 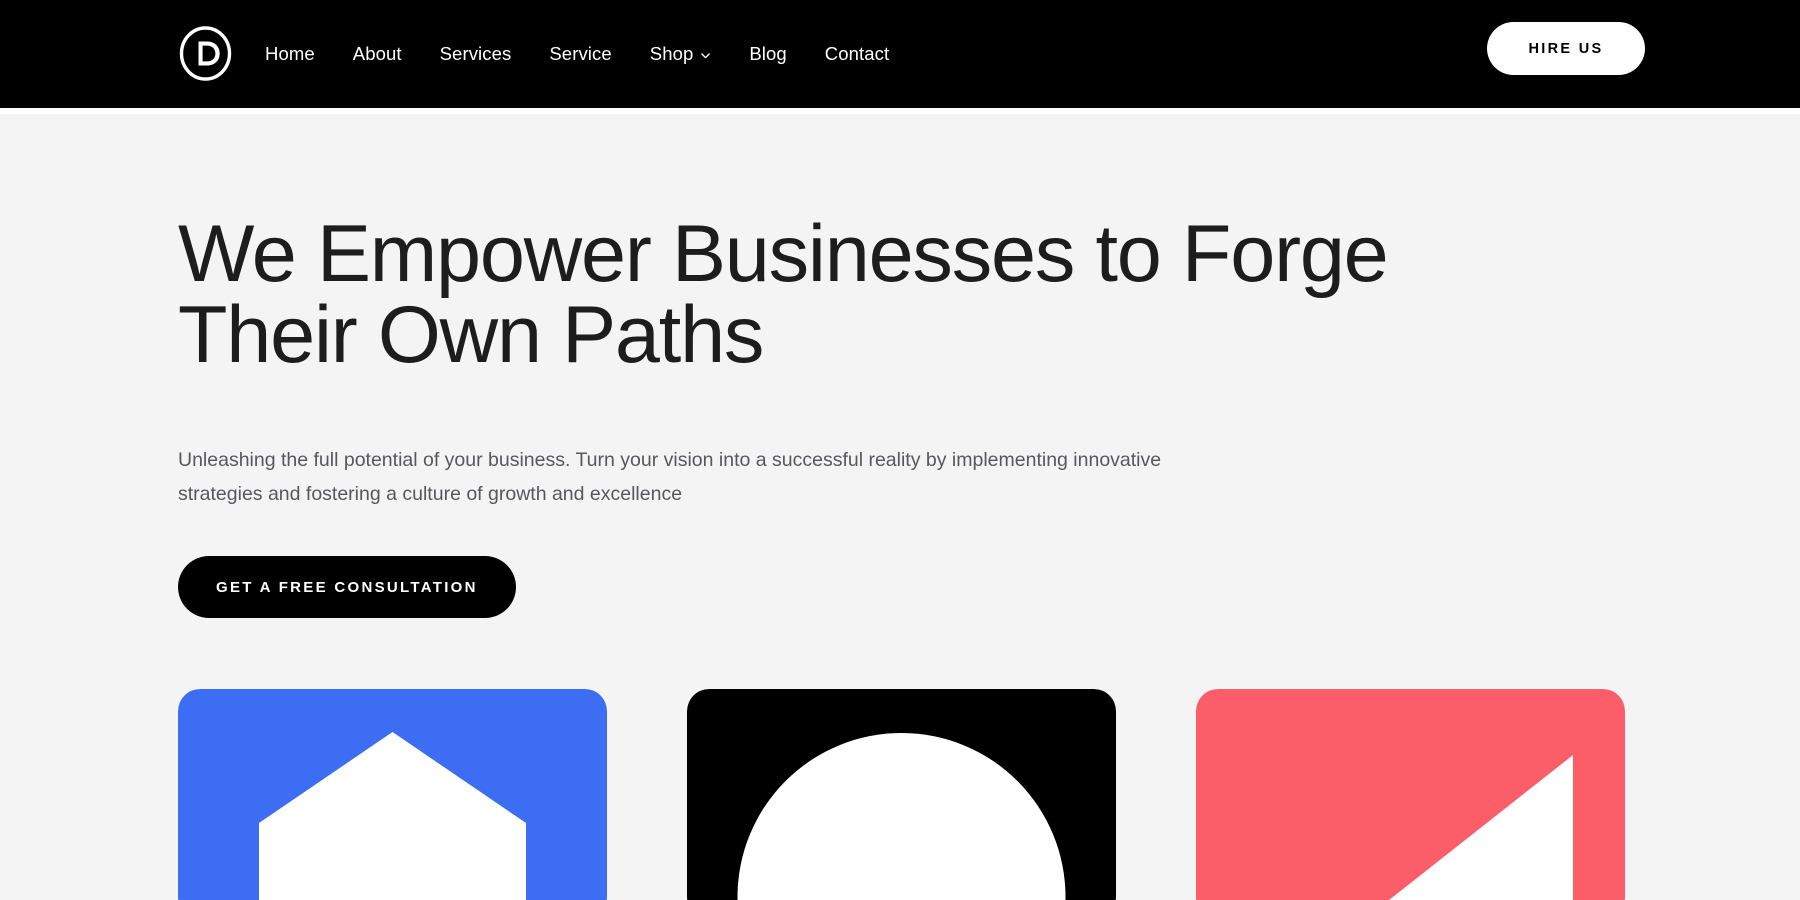 I want to click on nav-item-service: Service, so click(x=580, y=53).